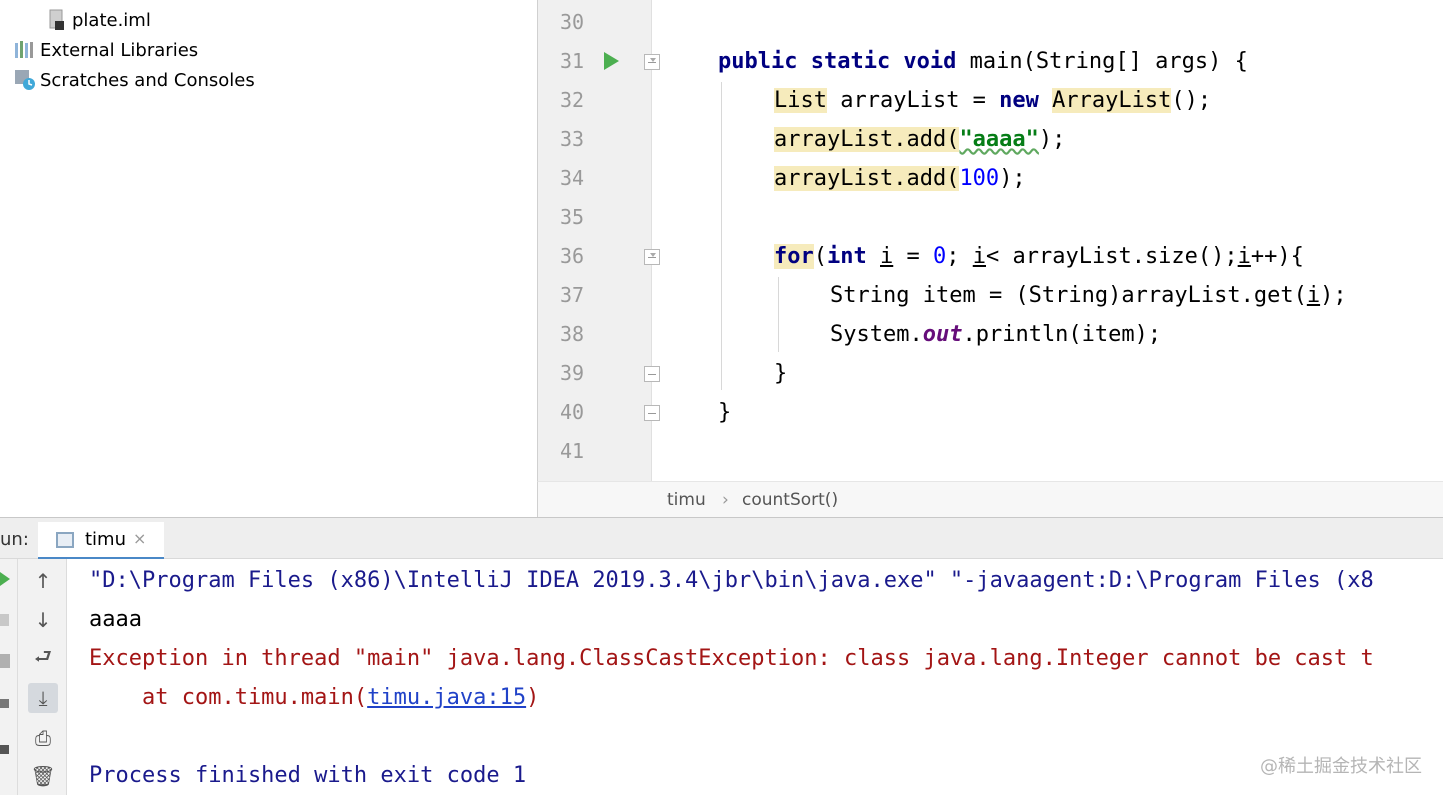 Image resolution: width=1443 pixels, height=795 pixels. I want to click on run-tab-timu: timu ×, so click(101, 541).